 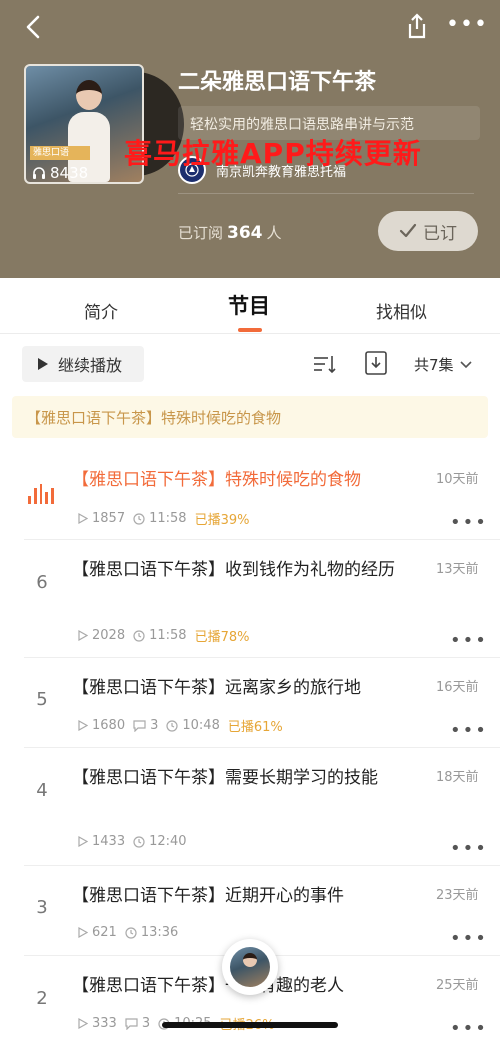 I want to click on recently-played-banner: 【雅思口语下午茶】特殊时候吃的食物, so click(x=250, y=417).